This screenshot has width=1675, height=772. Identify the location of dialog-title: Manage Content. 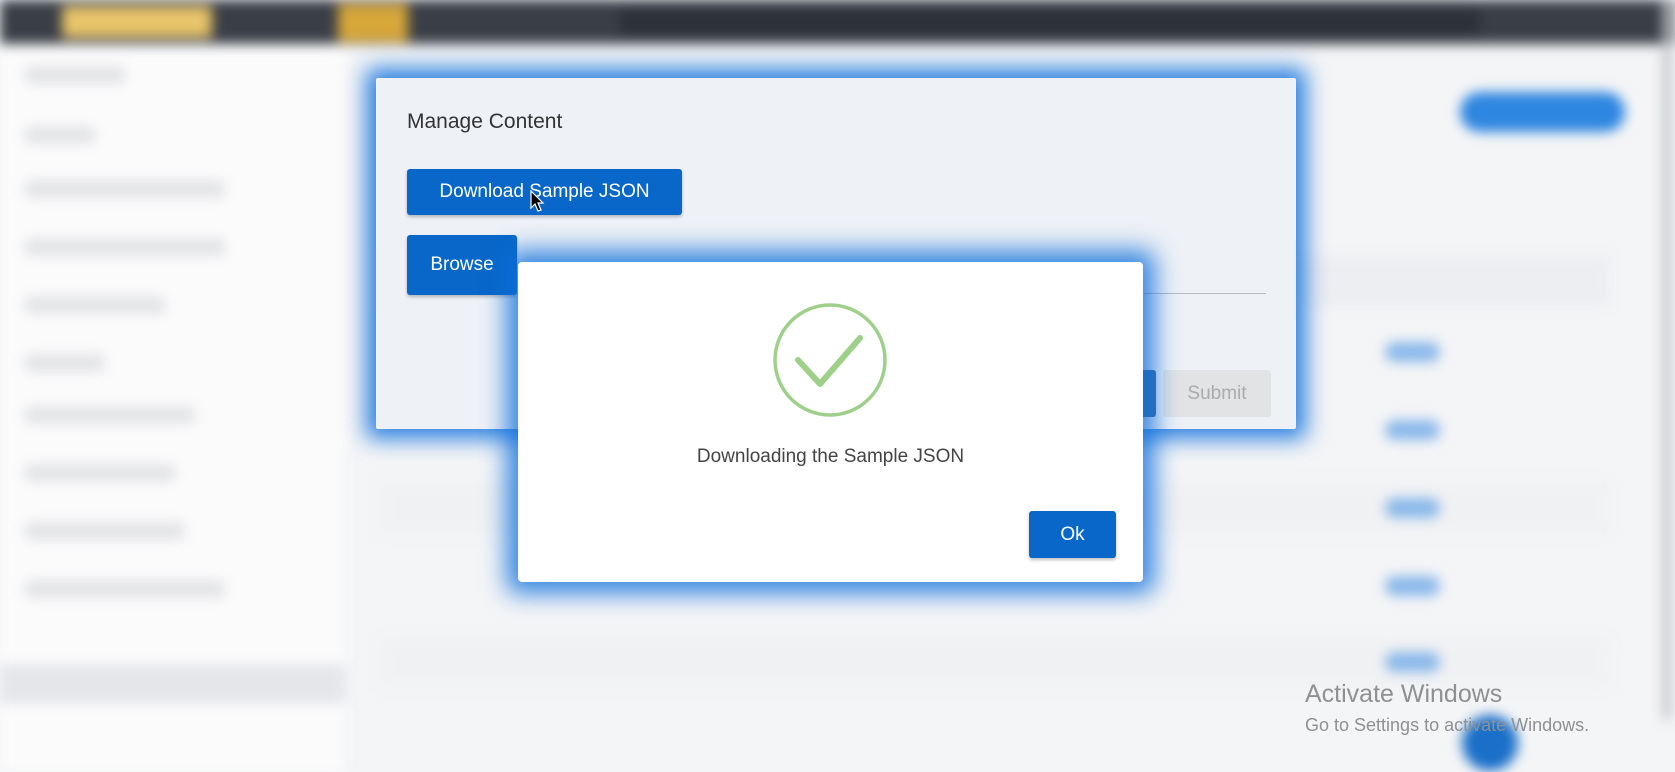
(485, 121).